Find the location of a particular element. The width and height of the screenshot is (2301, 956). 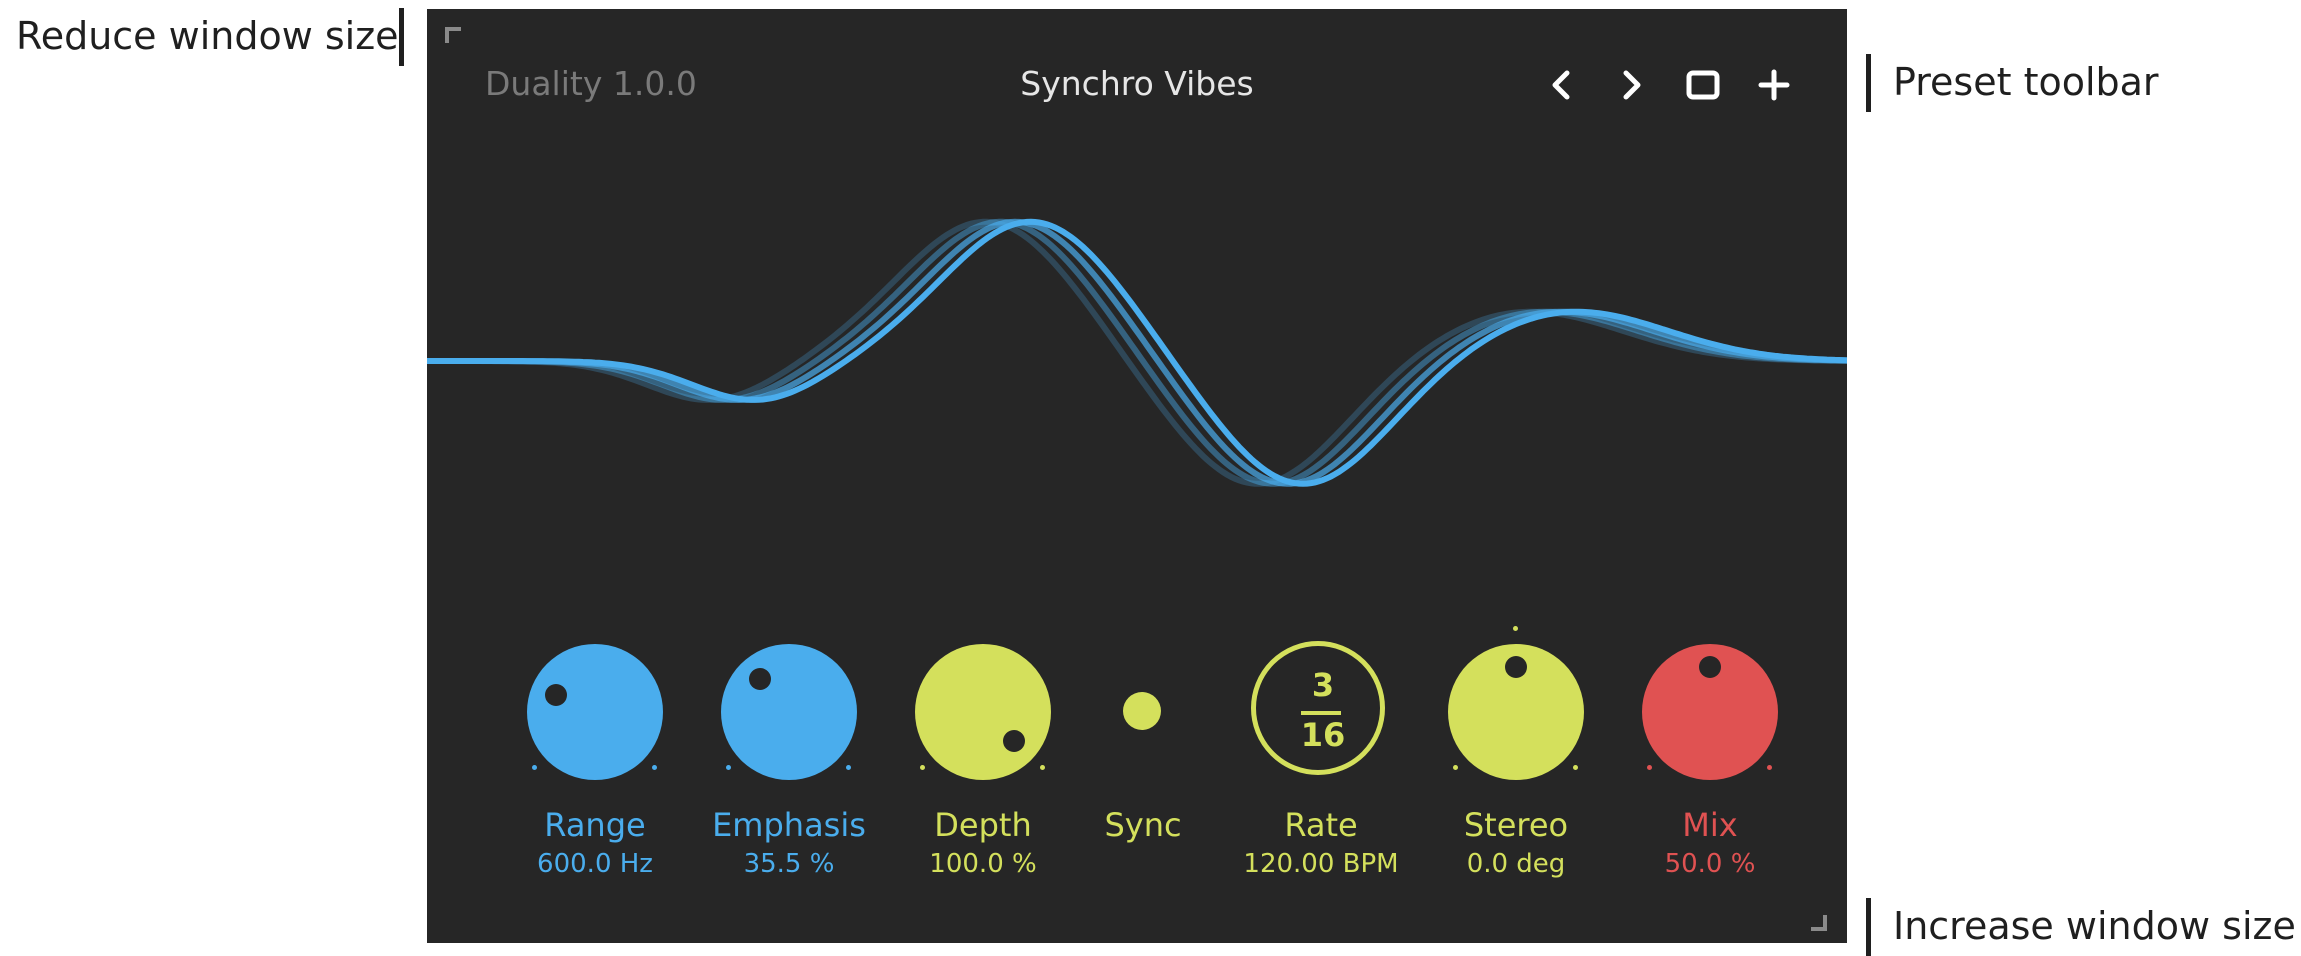

sync-toggle: Sync is located at coordinates (1143, 779).